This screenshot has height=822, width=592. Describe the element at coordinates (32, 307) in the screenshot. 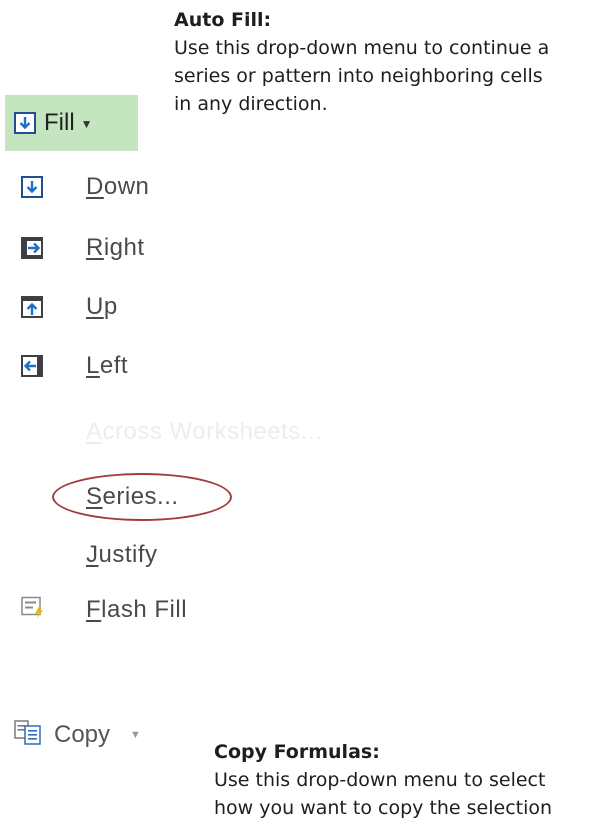

I see `arrow-up-icon` at that location.